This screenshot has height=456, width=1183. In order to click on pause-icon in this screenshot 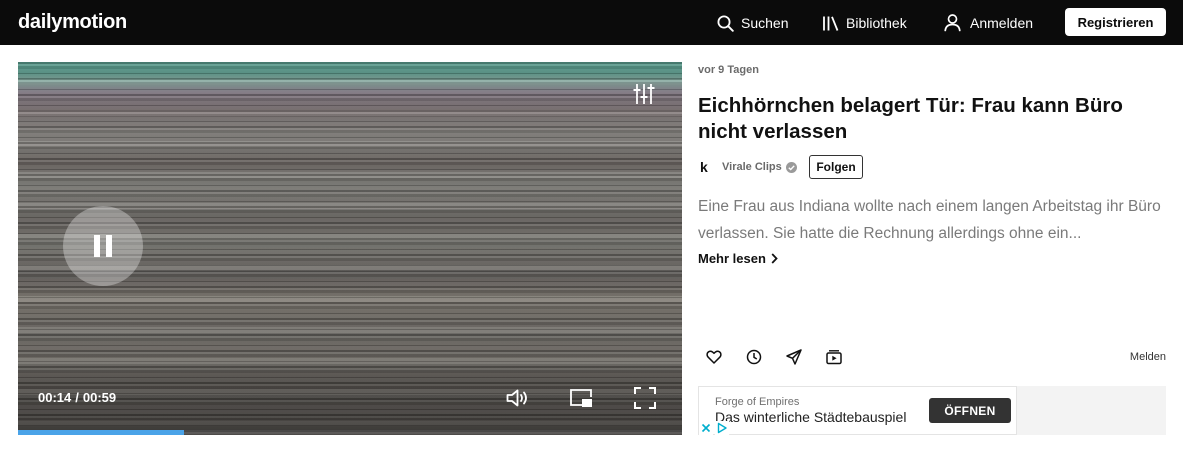, I will do `click(103, 246)`.